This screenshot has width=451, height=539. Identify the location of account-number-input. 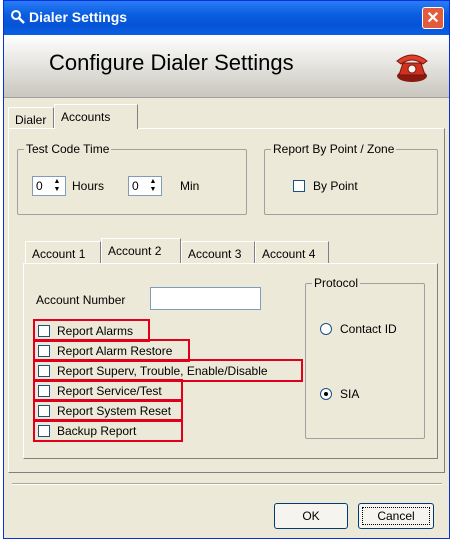
(205, 298).